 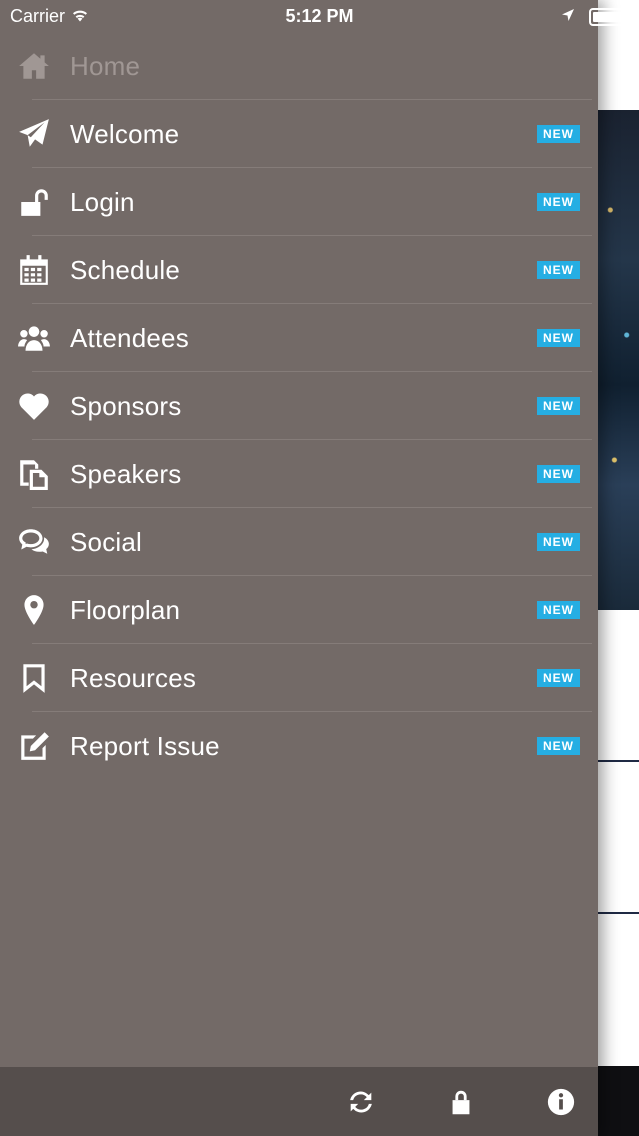 What do you see at coordinates (461, 1102) in the screenshot?
I see `lock-icon` at bounding box center [461, 1102].